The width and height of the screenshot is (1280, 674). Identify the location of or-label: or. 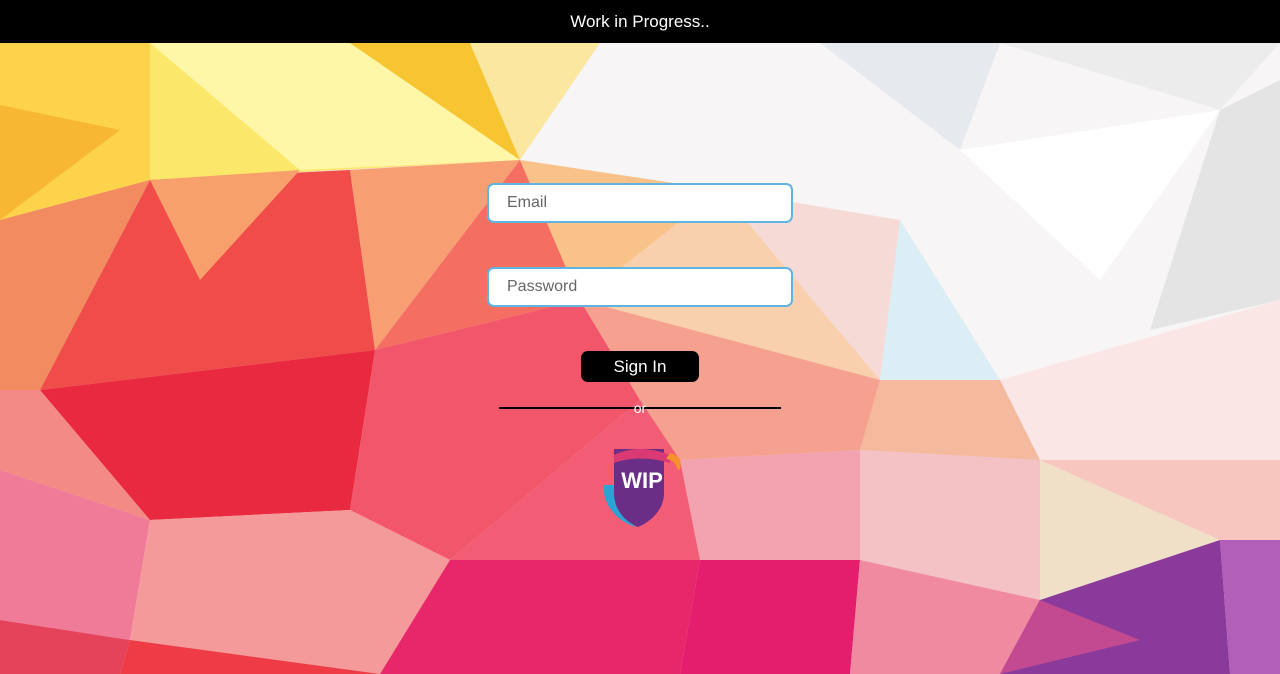
(640, 408).